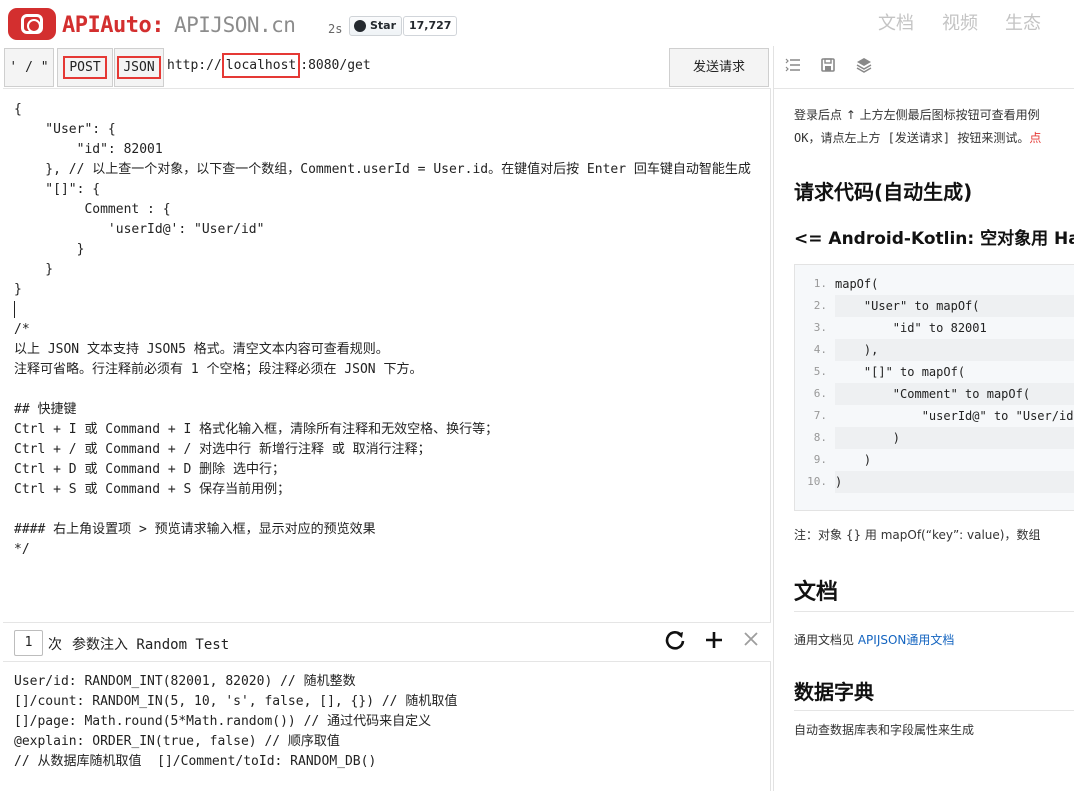 The width and height of the screenshot is (1074, 791). What do you see at coordinates (139, 229) in the screenshot?
I see `editor-line: 'userId@': "User/id"` at bounding box center [139, 229].